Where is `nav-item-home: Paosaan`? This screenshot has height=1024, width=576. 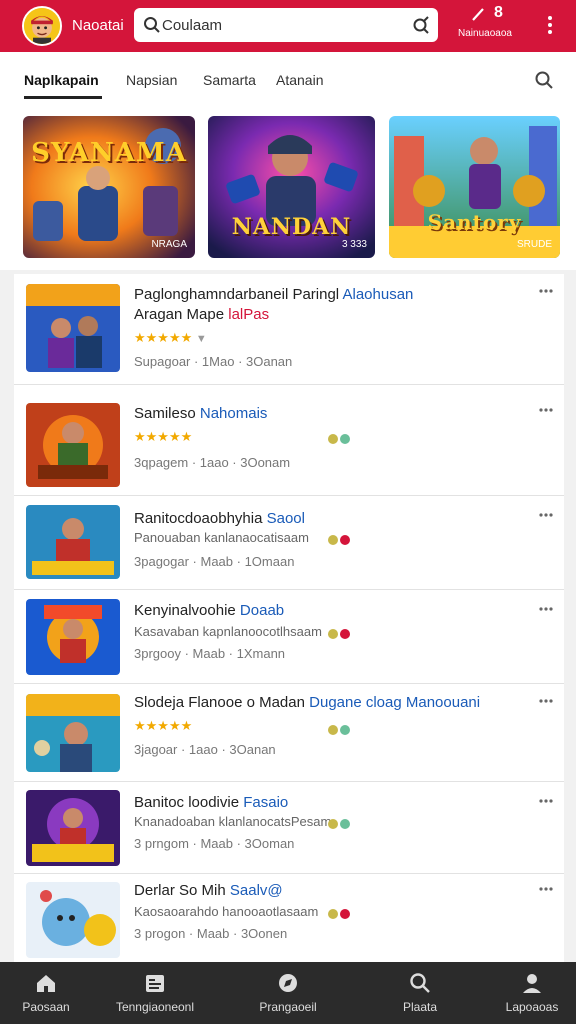 nav-item-home: Paosaan is located at coordinates (46, 993).